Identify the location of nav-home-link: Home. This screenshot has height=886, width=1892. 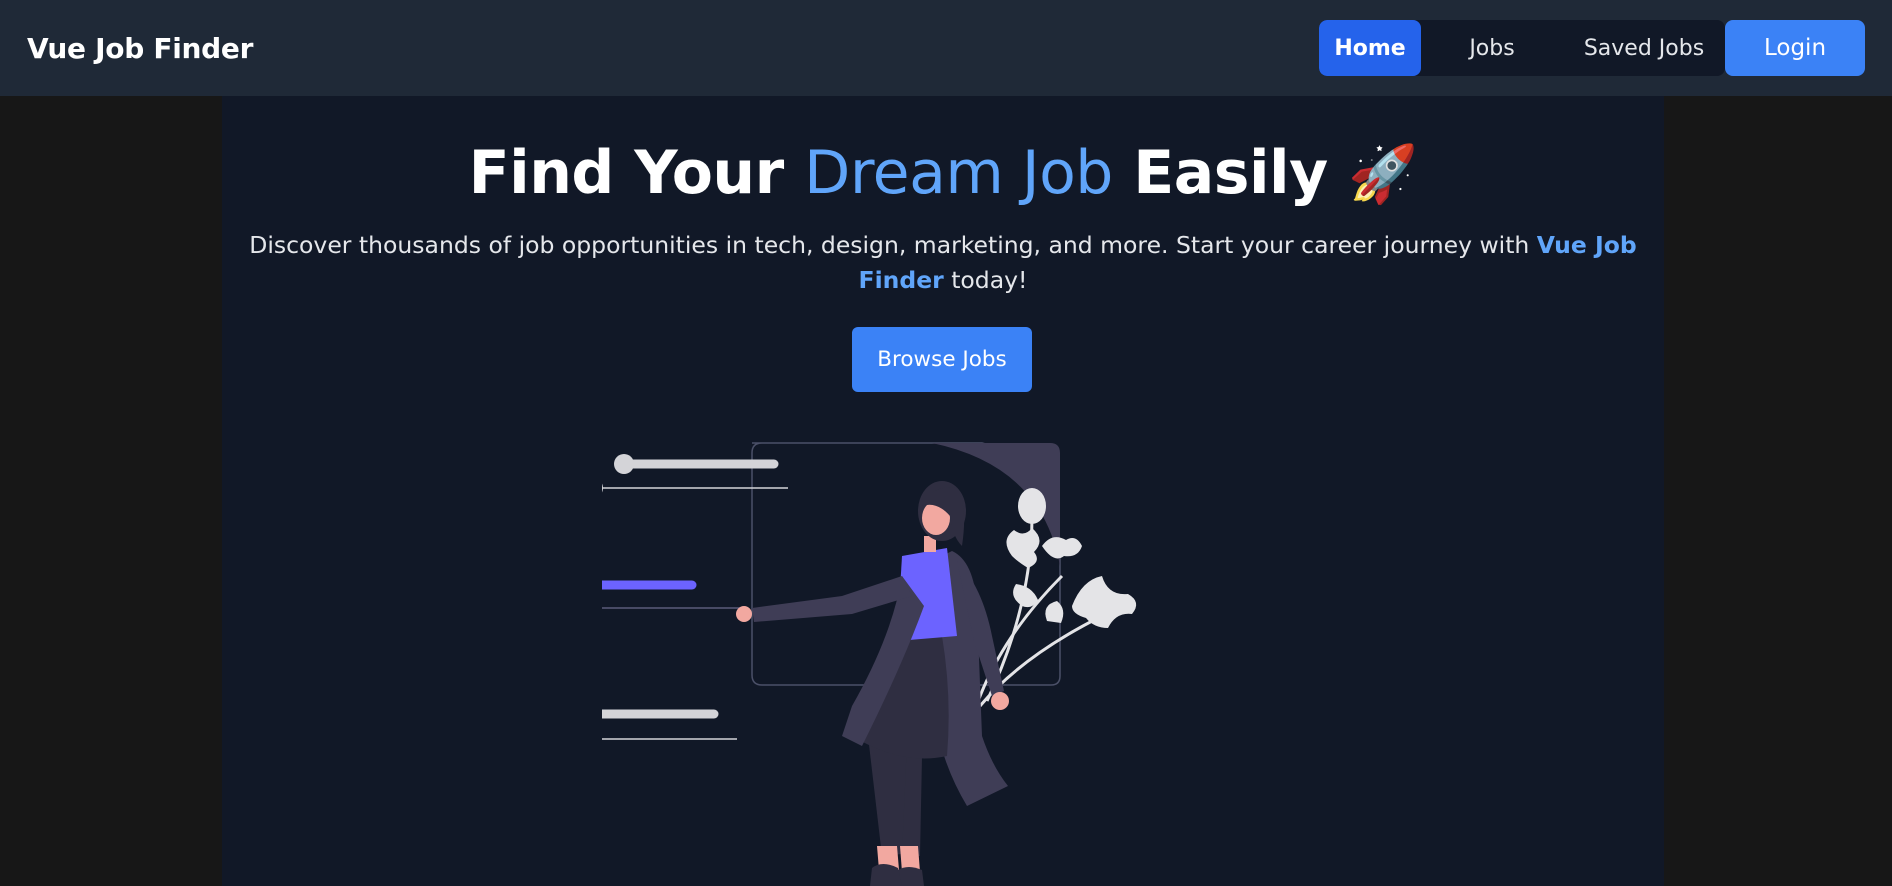
(1370, 48).